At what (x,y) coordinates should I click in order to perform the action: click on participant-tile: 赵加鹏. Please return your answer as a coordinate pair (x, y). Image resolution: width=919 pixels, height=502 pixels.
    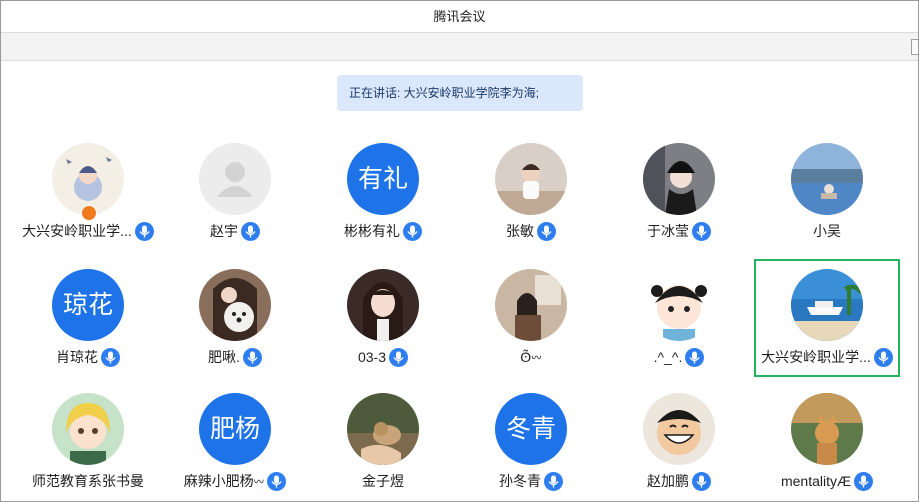
    Looking at the image, I should click on (679, 442).